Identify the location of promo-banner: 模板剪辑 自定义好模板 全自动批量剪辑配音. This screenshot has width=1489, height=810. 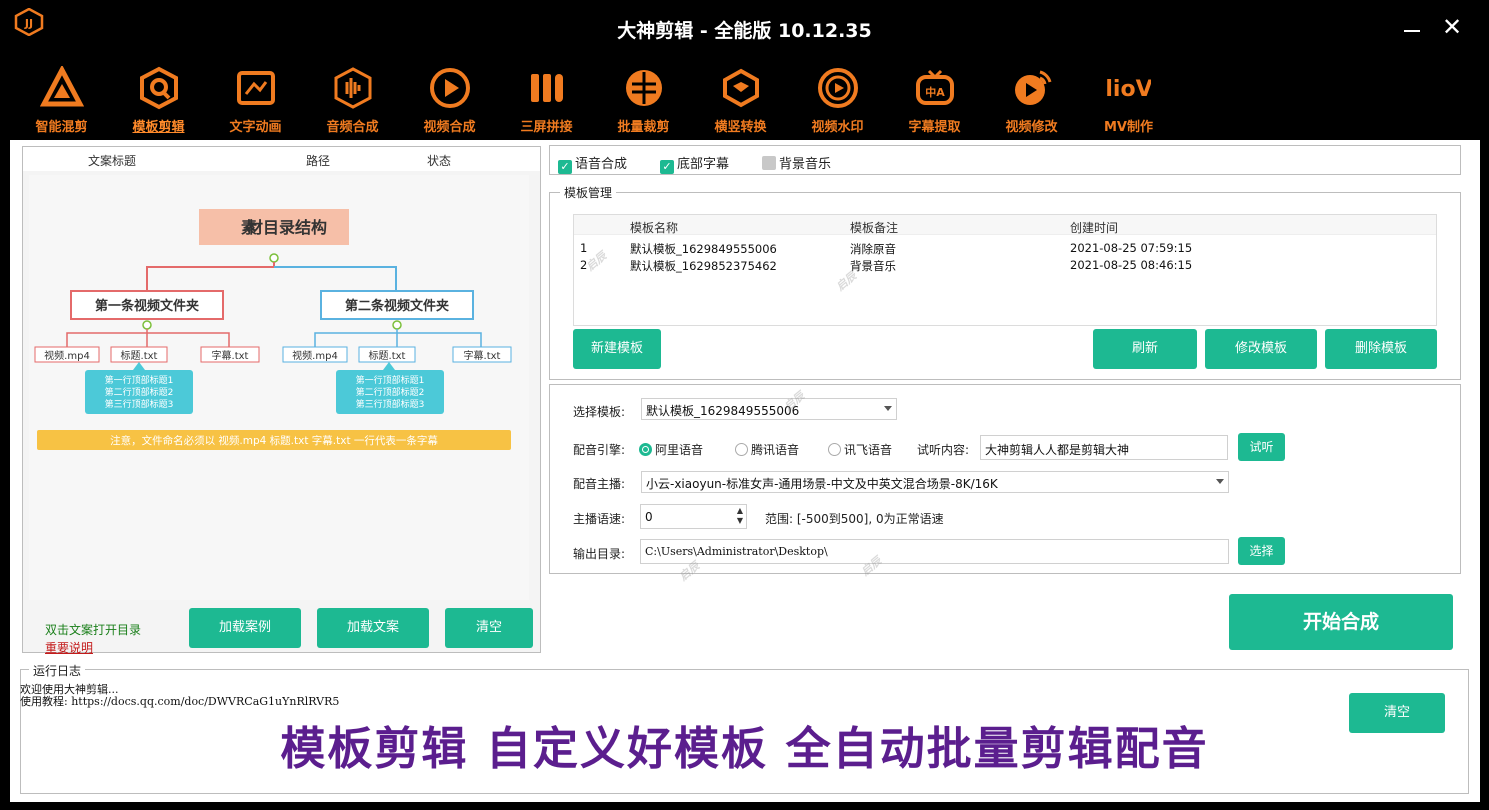
(744, 748).